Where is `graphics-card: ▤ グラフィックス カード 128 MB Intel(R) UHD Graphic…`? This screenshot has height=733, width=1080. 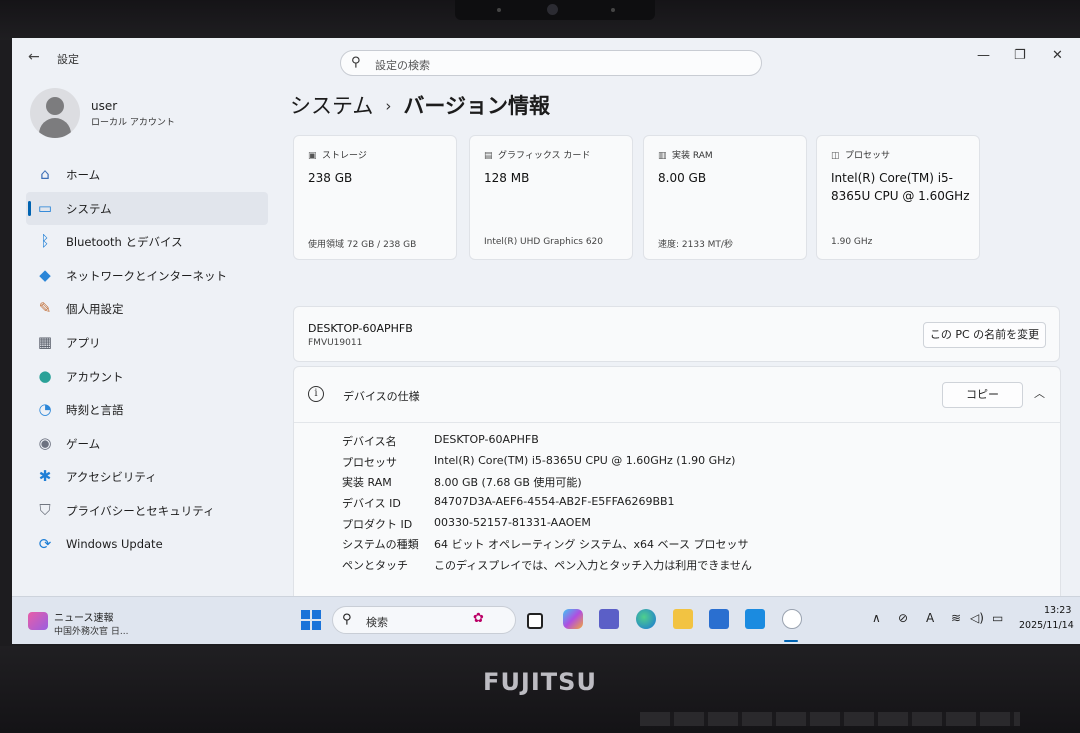 graphics-card: ▤ グラフィックス カード 128 MB Intel(R) UHD Graphic… is located at coordinates (551, 197).